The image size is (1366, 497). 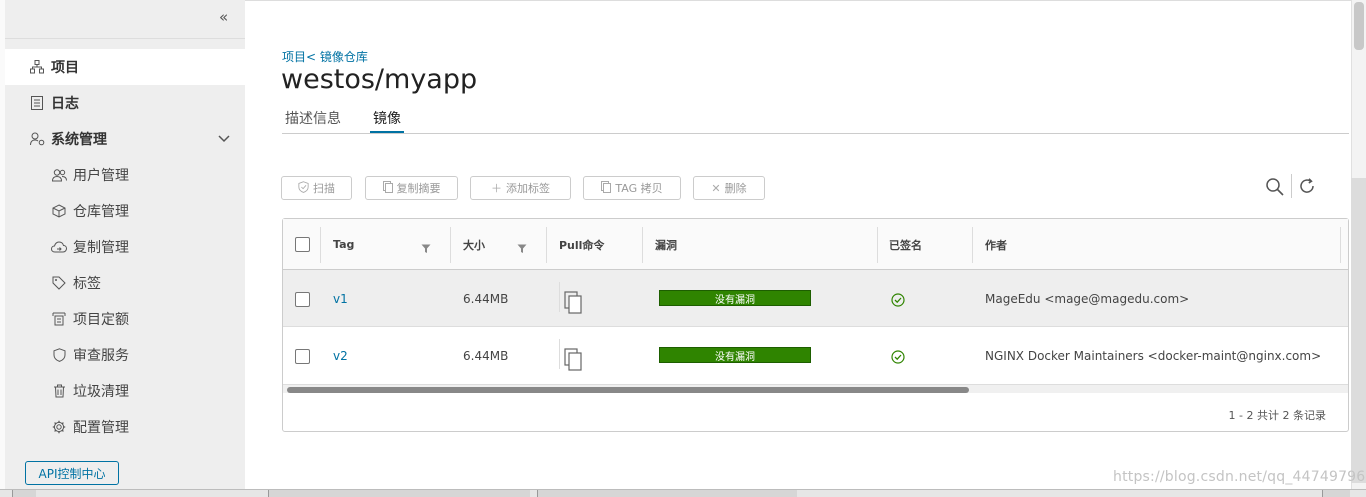 I want to click on delete-label: 删除, so click(x=735, y=188).